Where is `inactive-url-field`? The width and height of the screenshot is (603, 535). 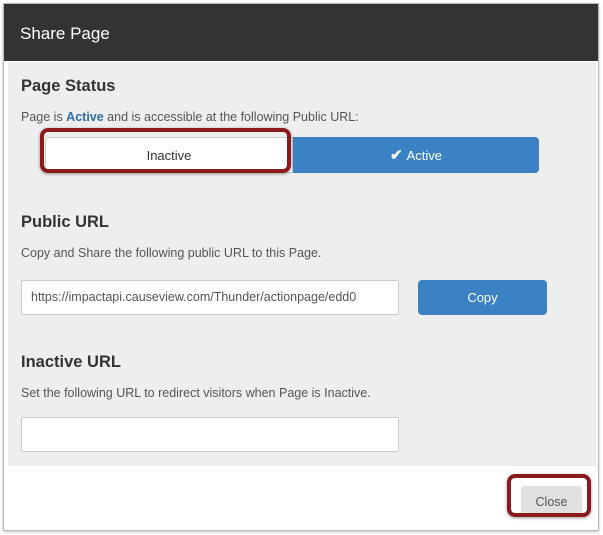
inactive-url-field is located at coordinates (210, 434).